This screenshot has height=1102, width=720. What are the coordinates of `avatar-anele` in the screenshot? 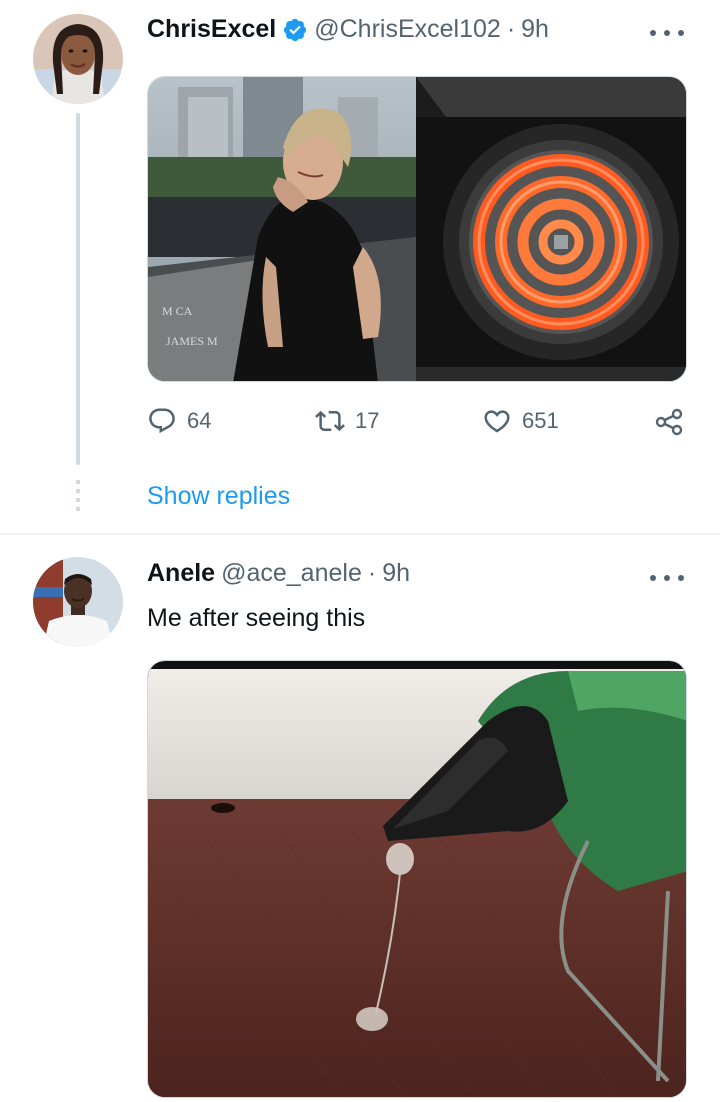 It's located at (78, 602).